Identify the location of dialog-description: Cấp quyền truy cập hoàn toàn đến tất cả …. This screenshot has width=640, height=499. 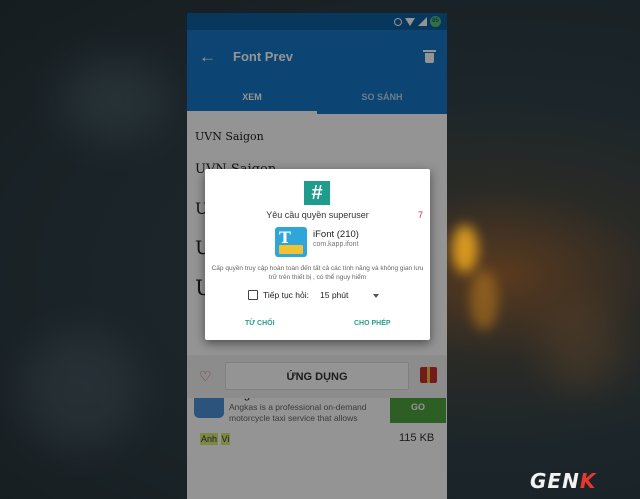
(317, 273).